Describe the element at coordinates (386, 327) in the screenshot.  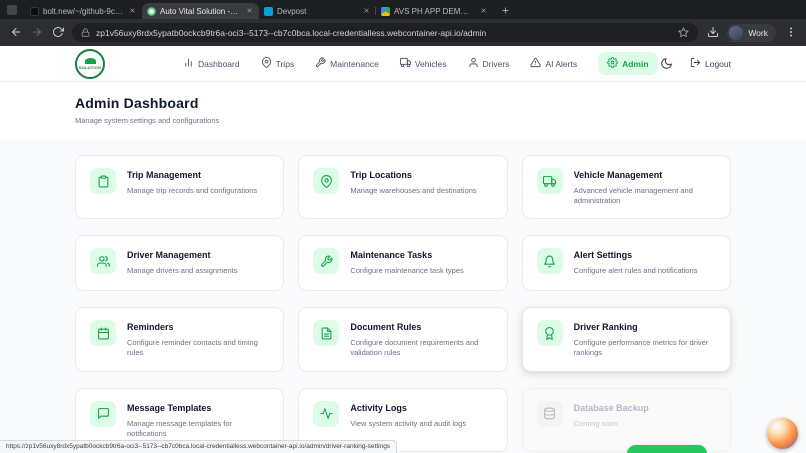
I see `card-title: Document Rules` at that location.